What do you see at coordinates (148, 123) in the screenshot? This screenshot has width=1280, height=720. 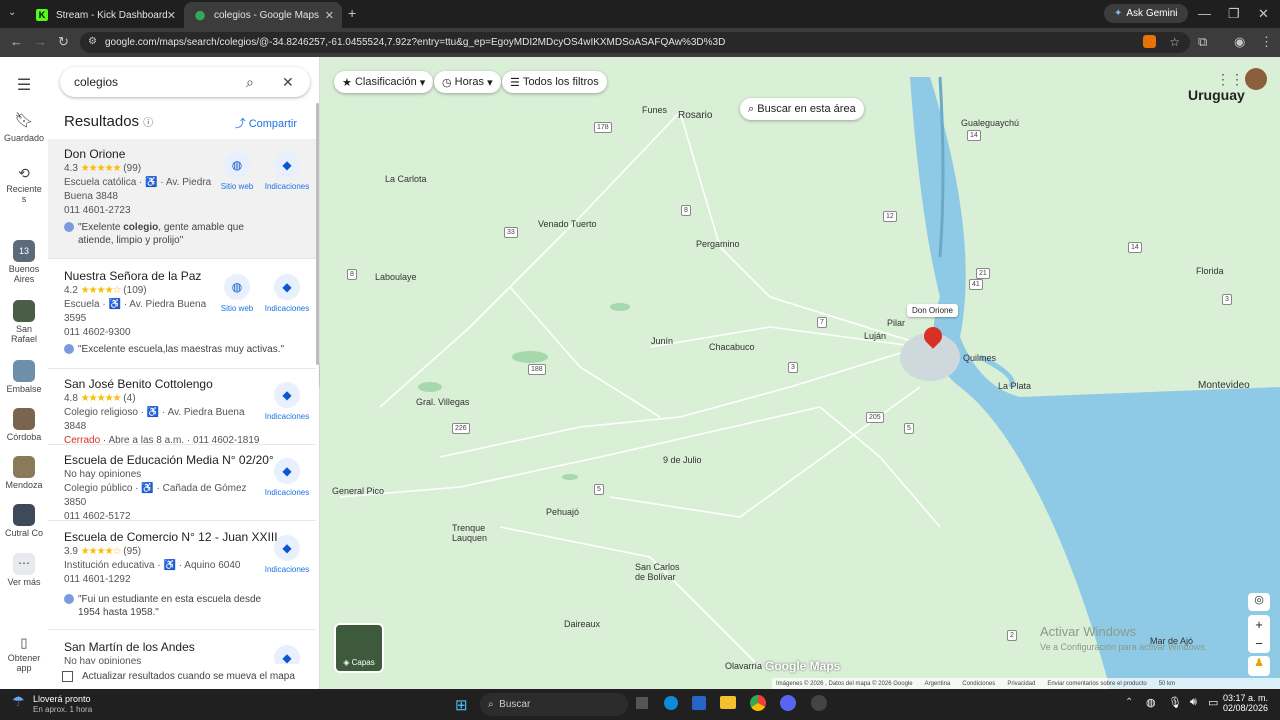 I see `info-icon: ⓘ` at bounding box center [148, 123].